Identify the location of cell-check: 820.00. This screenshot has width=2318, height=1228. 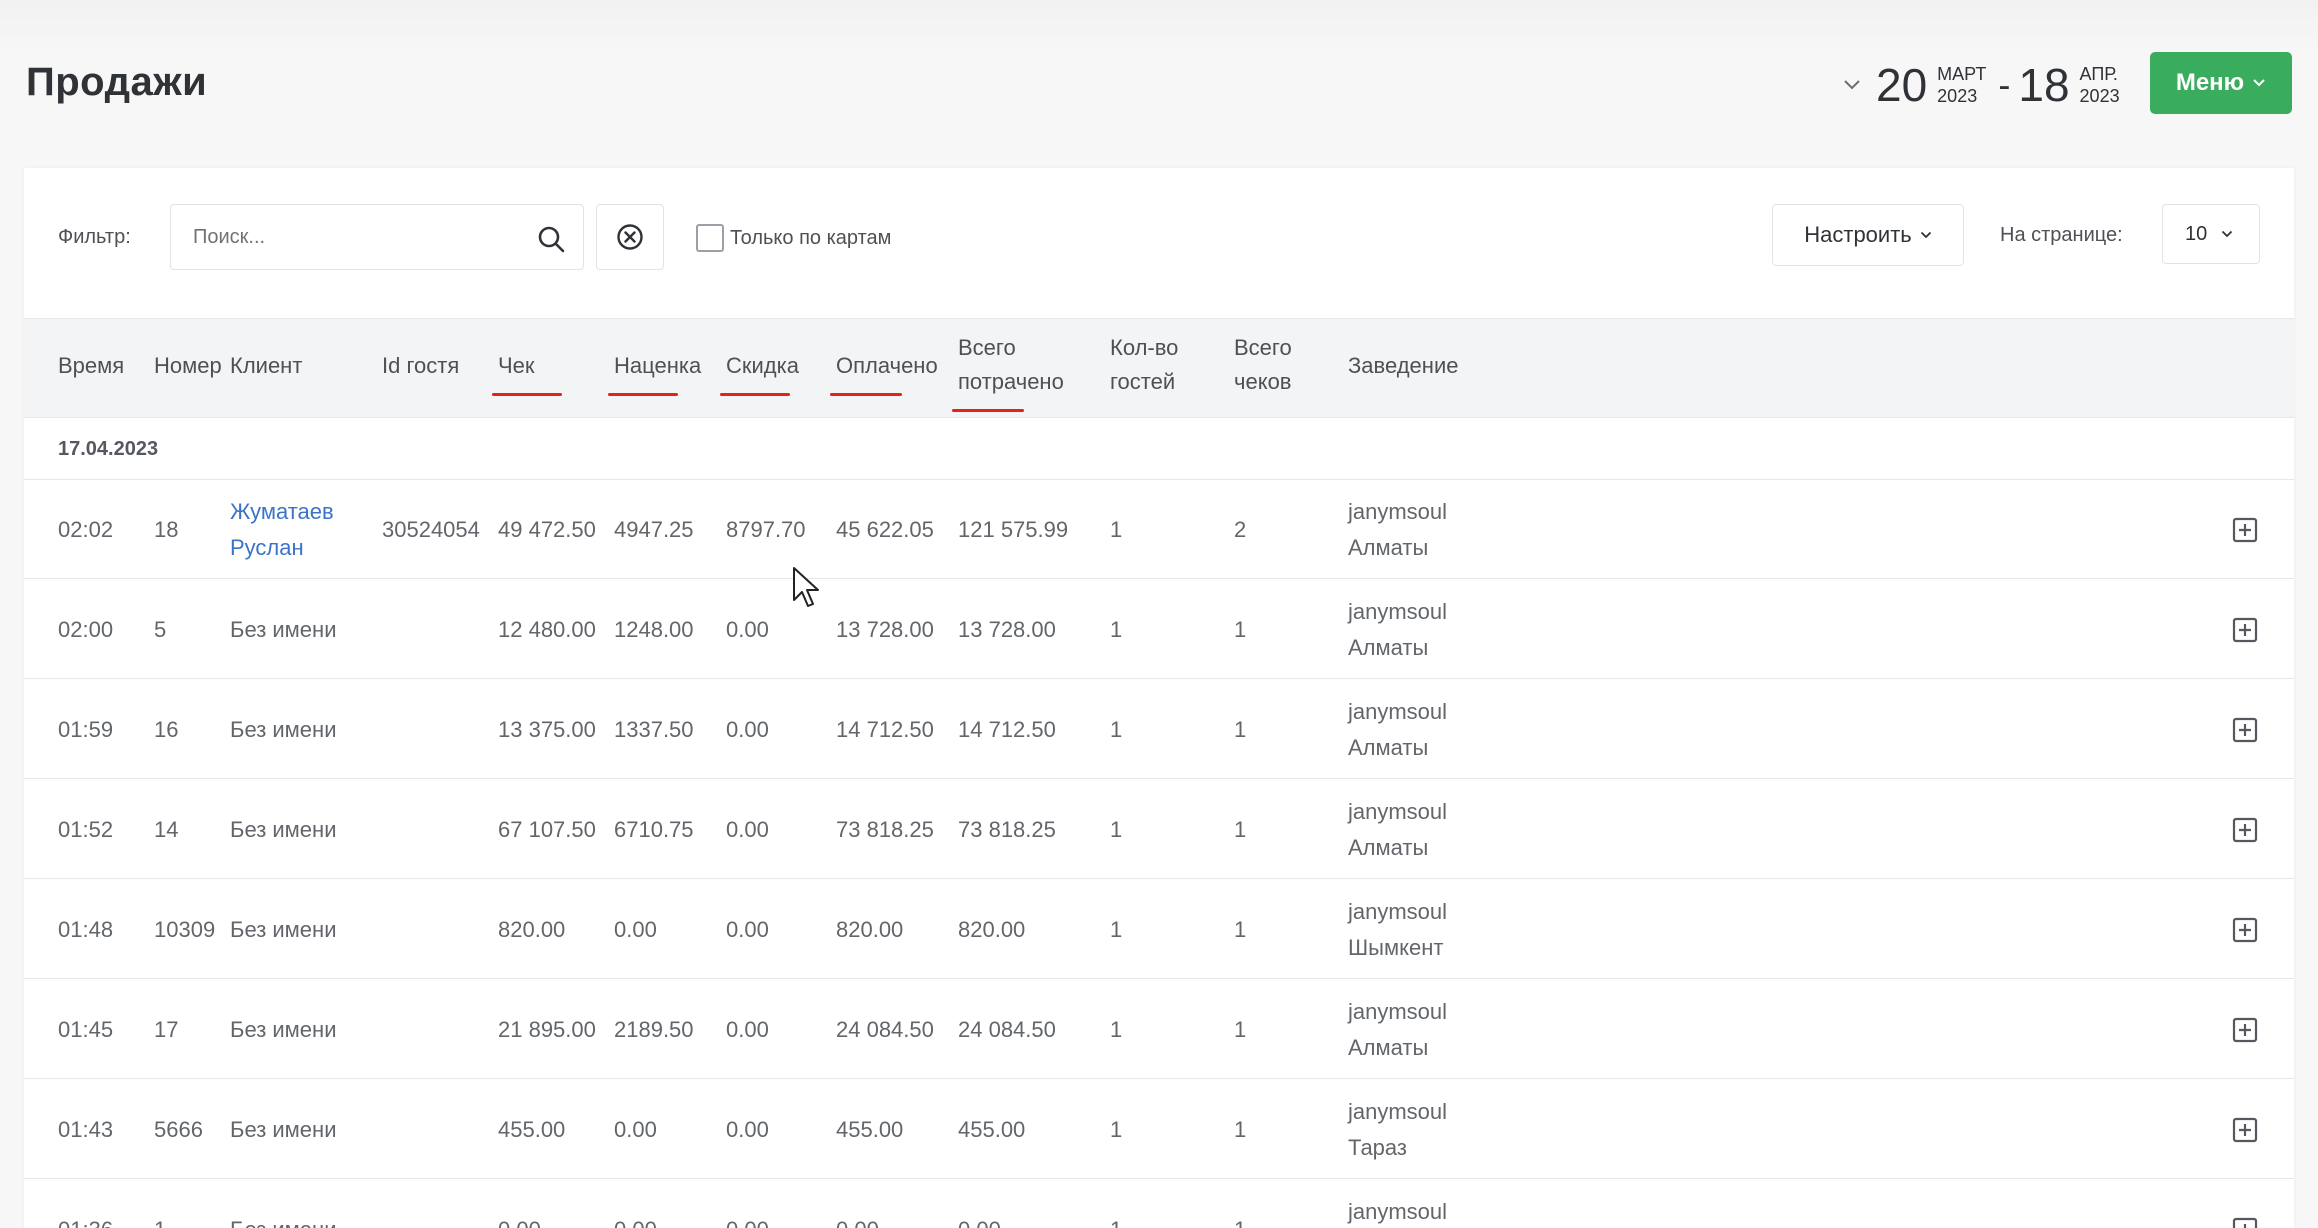
(532, 929).